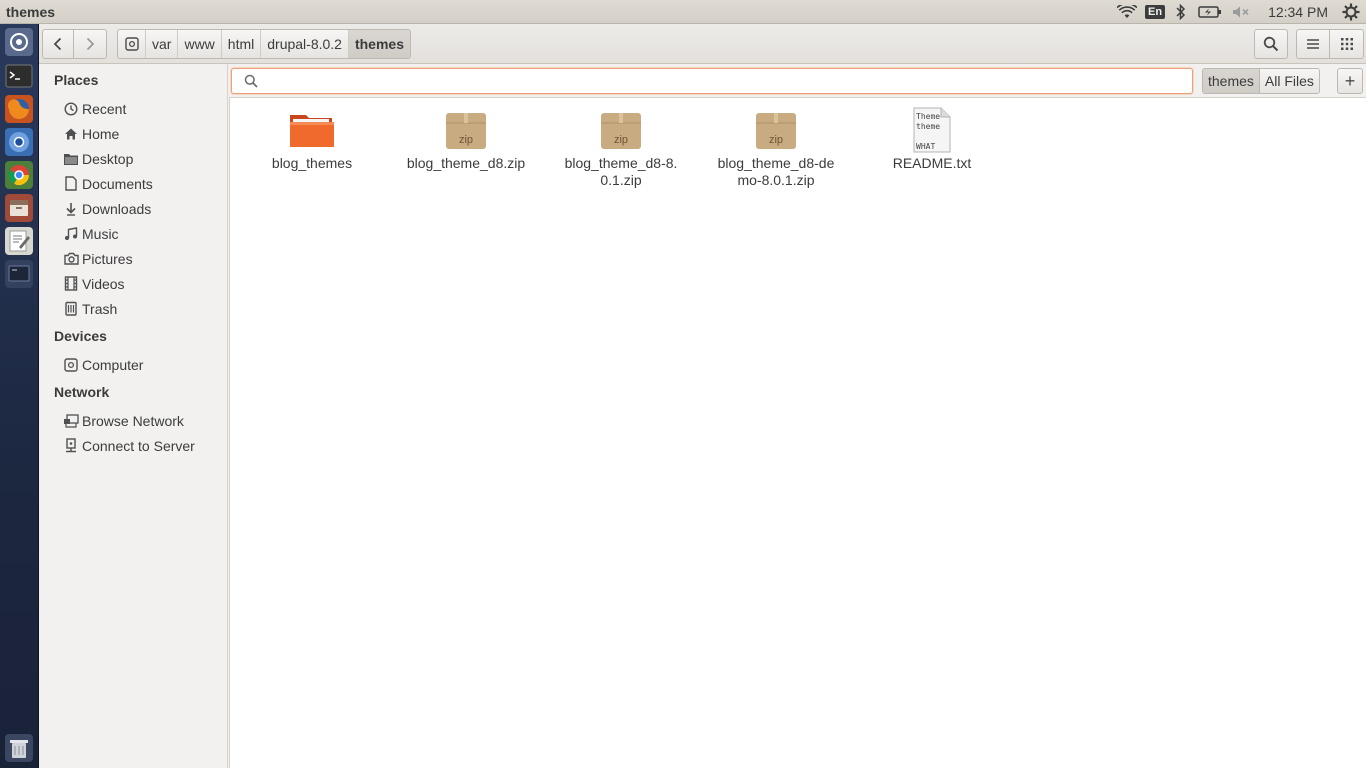 The height and width of the screenshot is (768, 1366). I want to click on search-field, so click(712, 81).